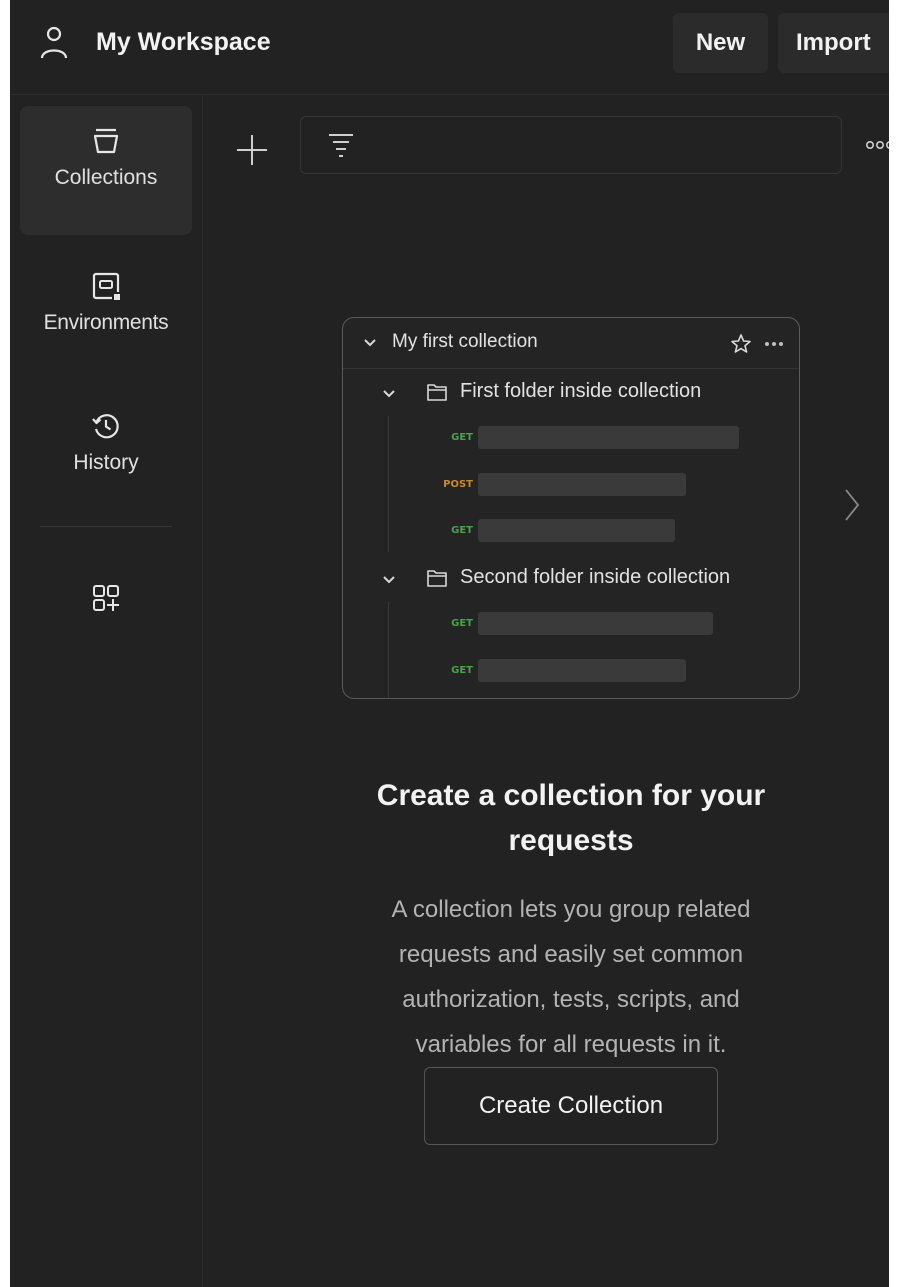  I want to click on create-collection-button: Create Collection, so click(571, 1106).